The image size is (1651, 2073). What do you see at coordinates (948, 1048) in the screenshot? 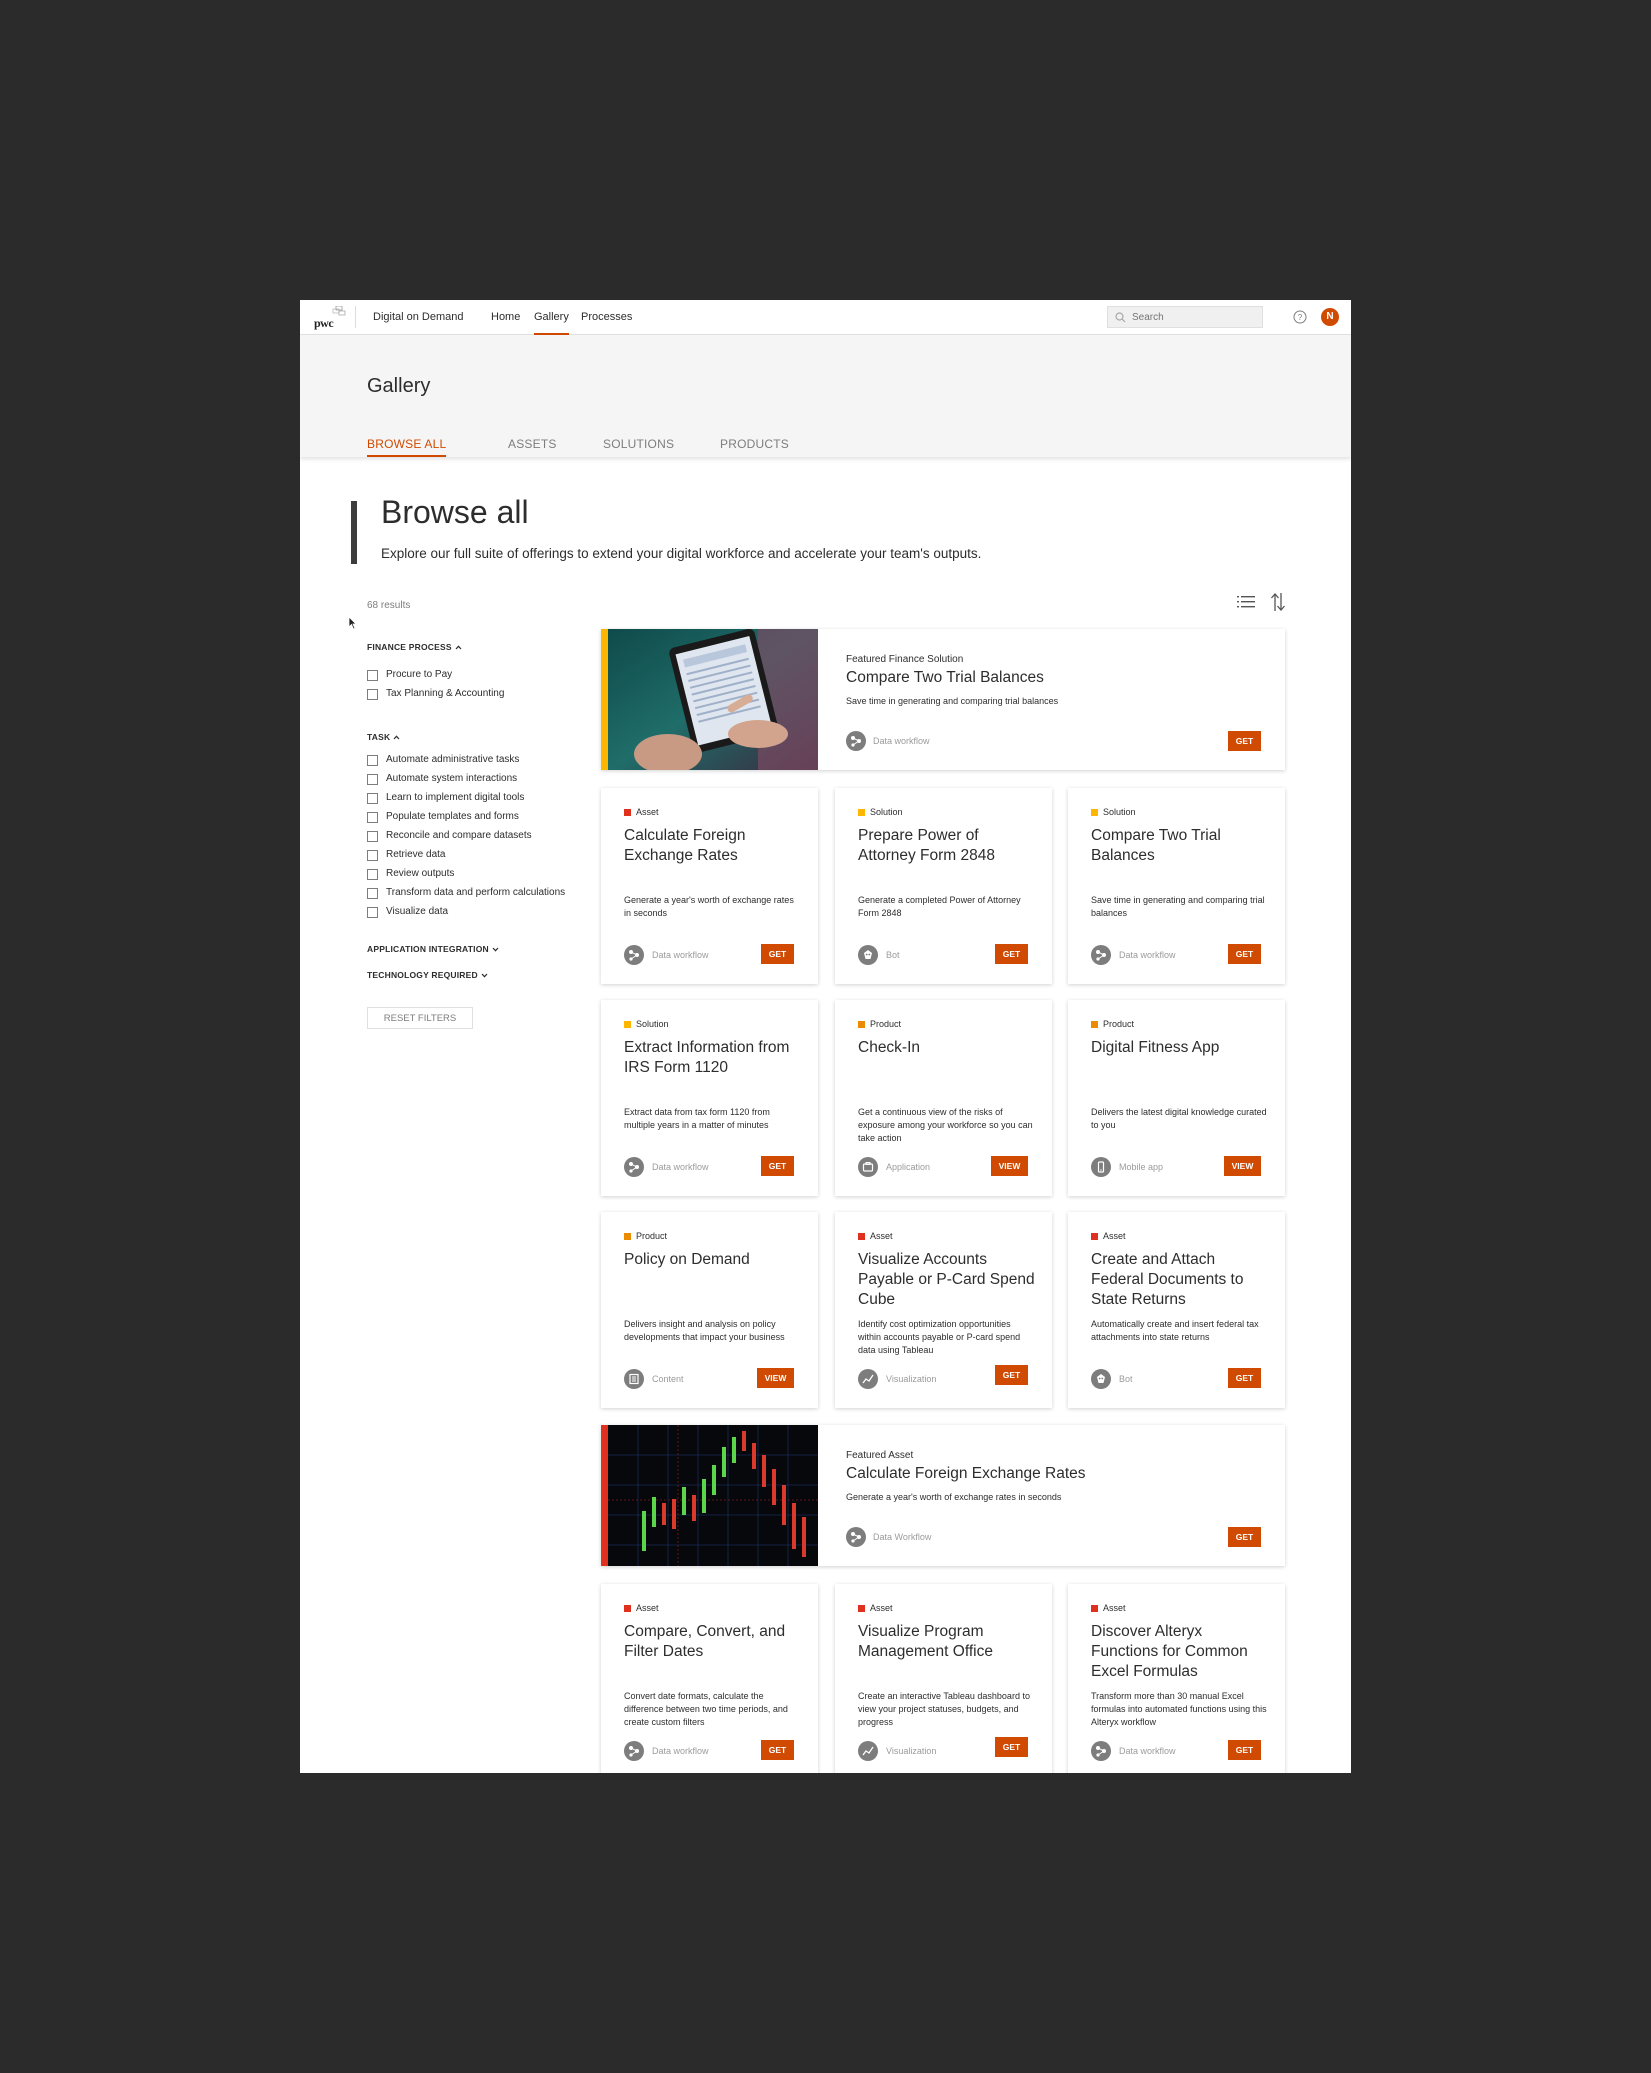
I see `card-title: Check-In` at bounding box center [948, 1048].